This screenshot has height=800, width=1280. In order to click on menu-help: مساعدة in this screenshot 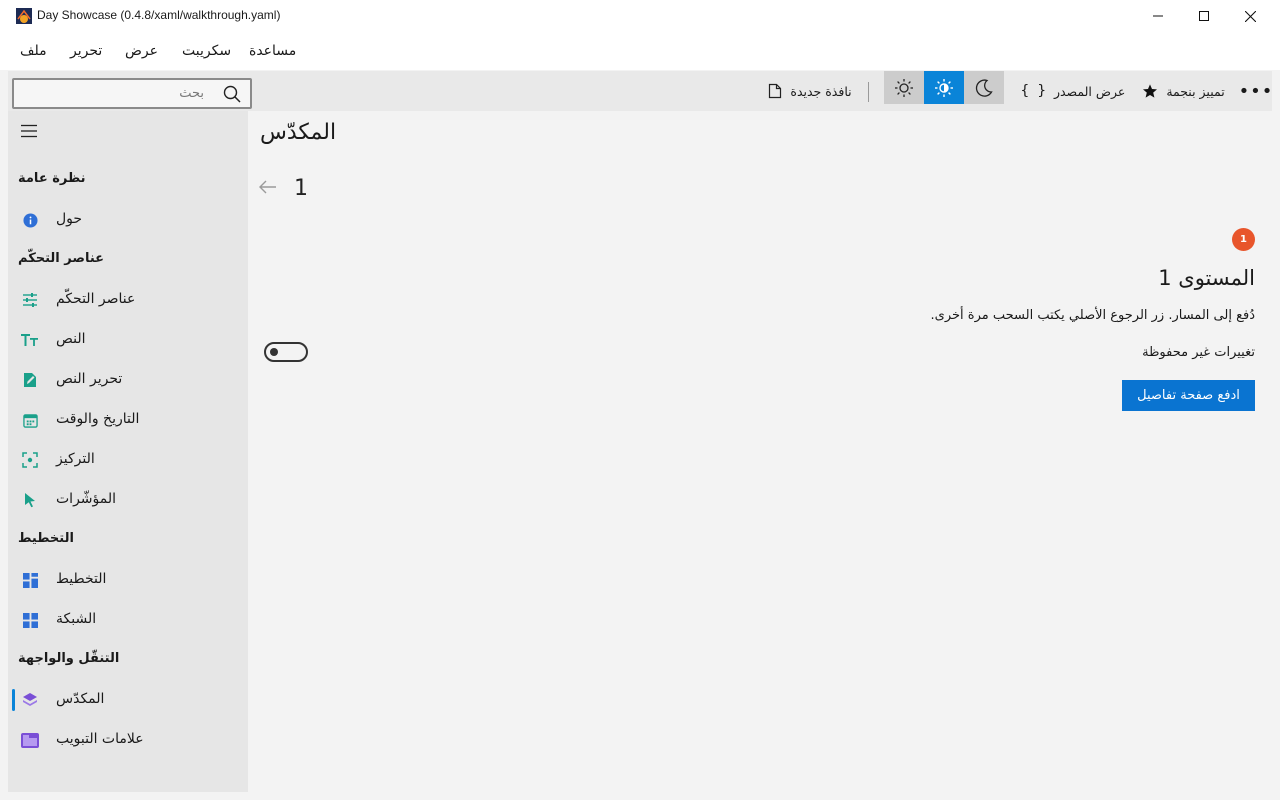, I will do `click(272, 51)`.